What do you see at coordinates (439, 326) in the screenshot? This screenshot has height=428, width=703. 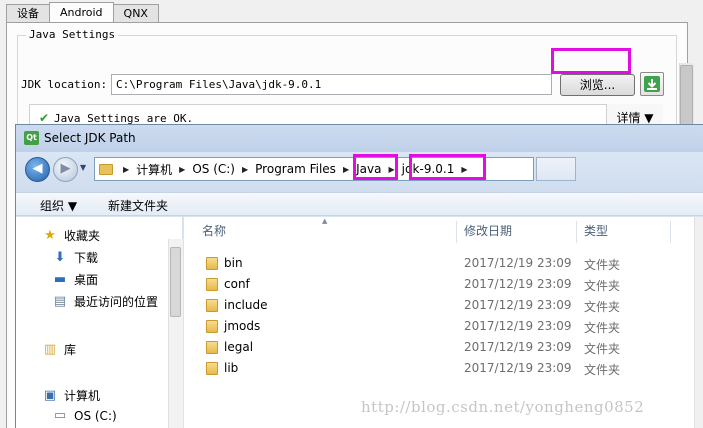 I see `file-row: jmods 2017/12/19 23:09 文件夹` at bounding box center [439, 326].